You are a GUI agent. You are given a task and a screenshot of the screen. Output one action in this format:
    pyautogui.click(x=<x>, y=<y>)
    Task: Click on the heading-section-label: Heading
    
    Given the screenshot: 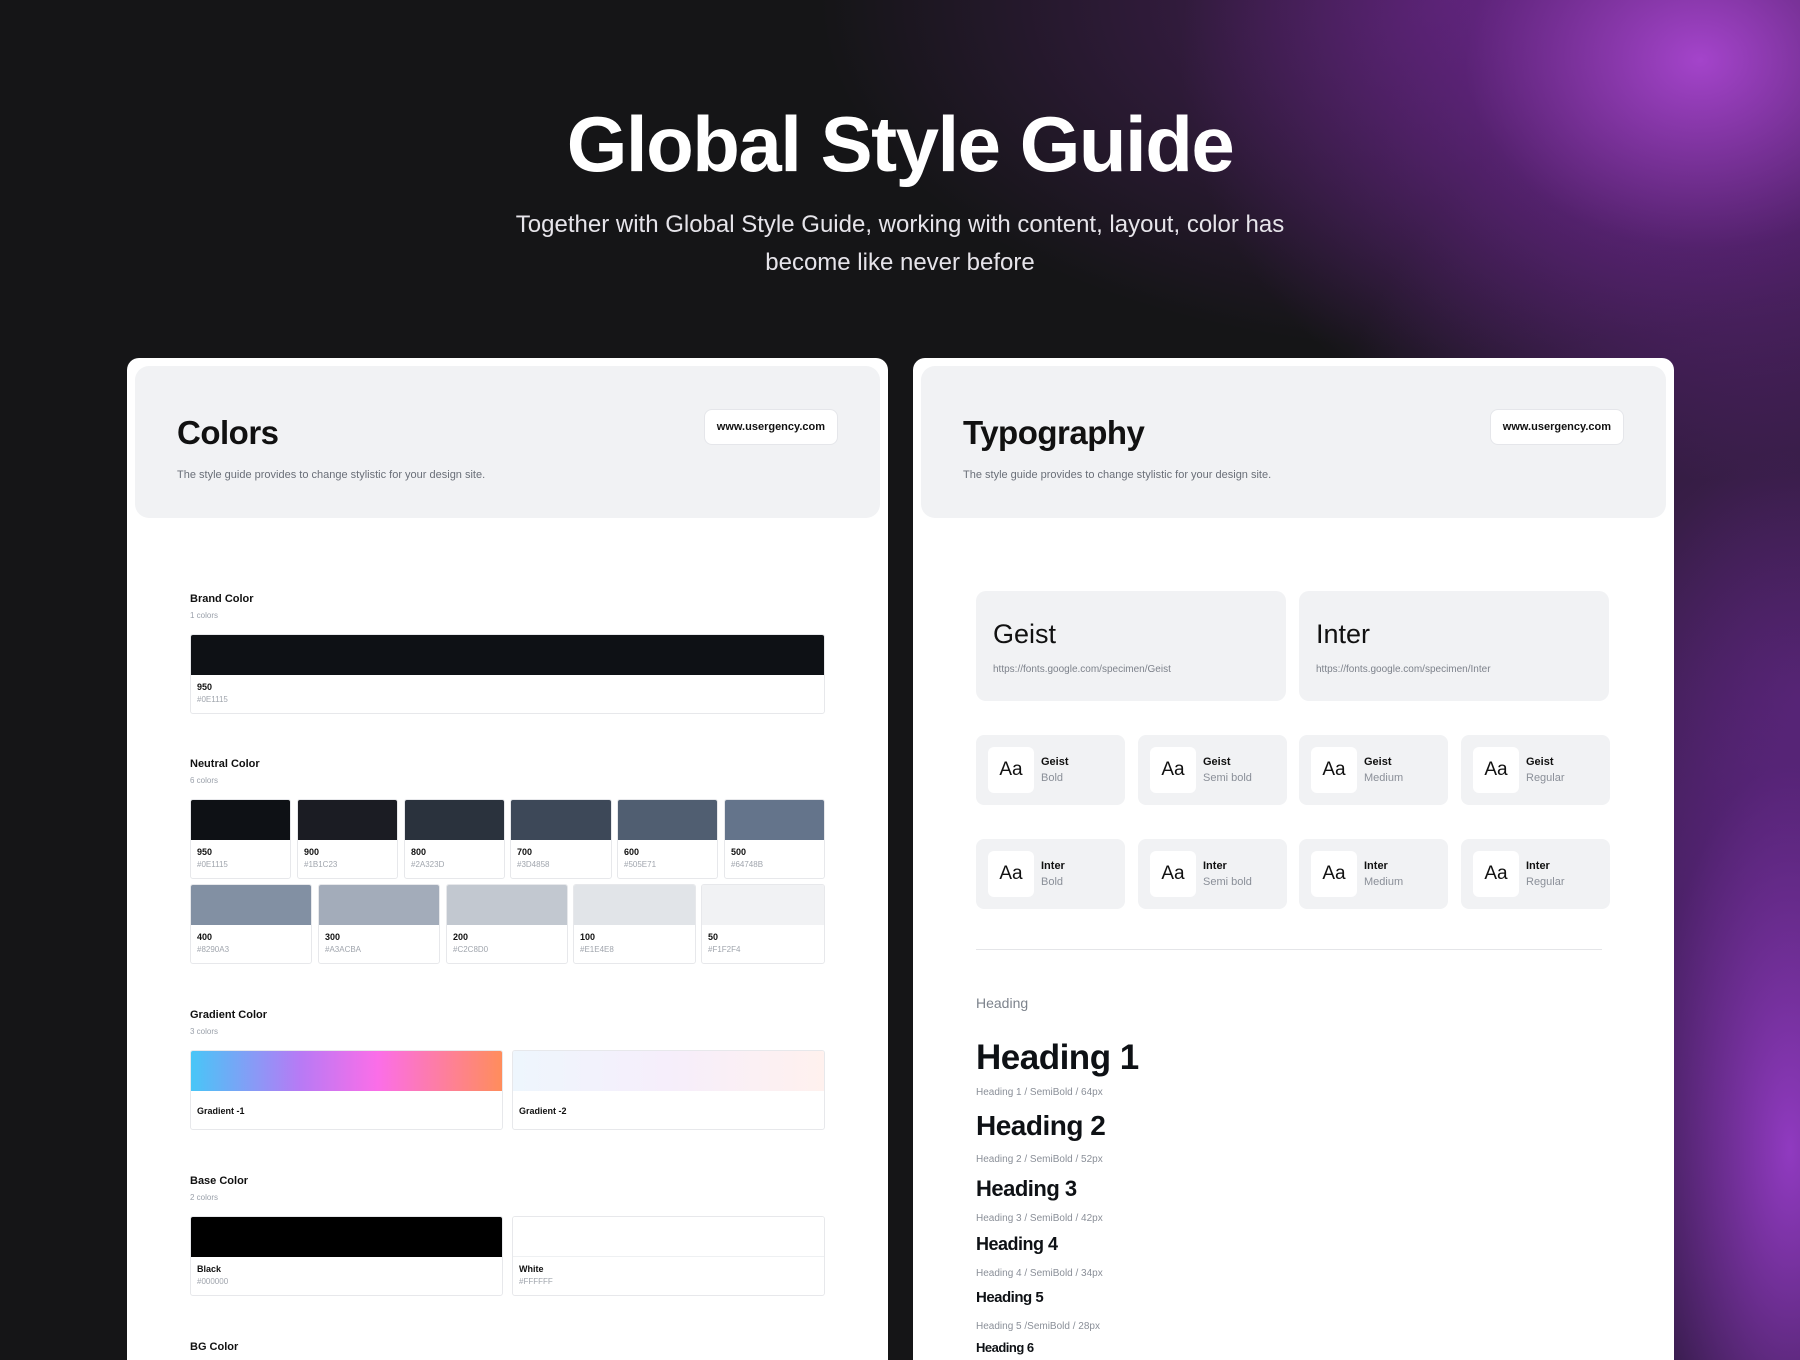 What is the action you would take?
    pyautogui.click(x=1002, y=1003)
    